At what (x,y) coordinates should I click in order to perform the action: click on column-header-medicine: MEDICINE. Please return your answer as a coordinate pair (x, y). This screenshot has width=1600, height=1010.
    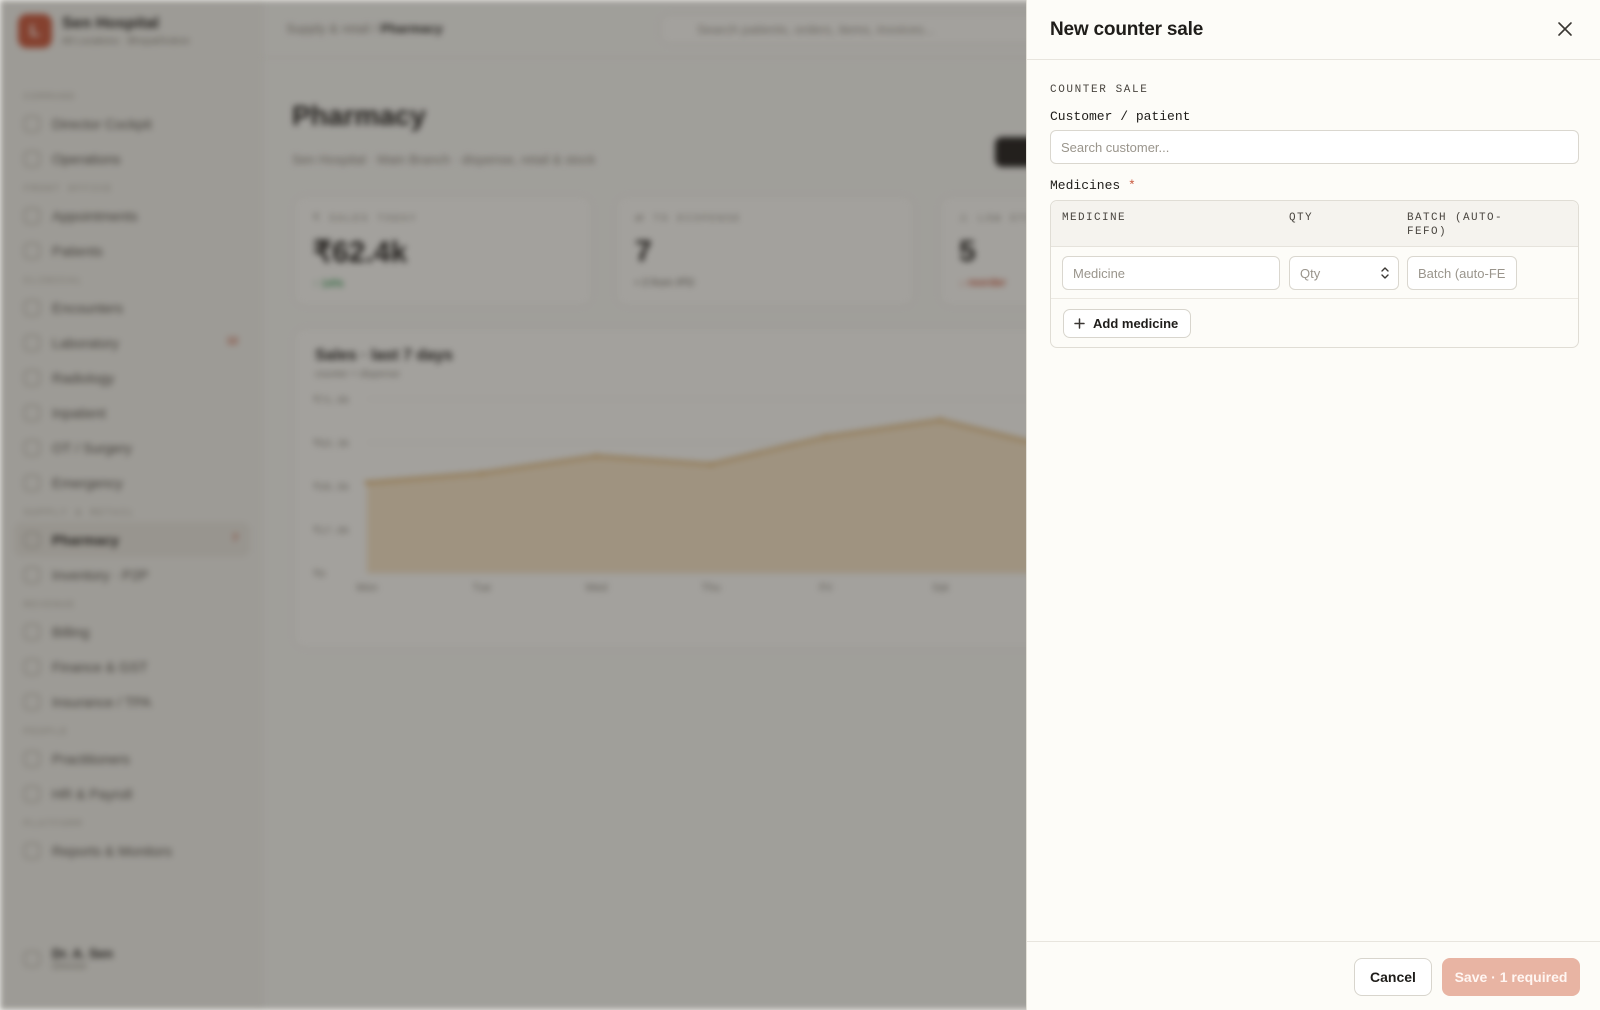
    Looking at the image, I should click on (1094, 218).